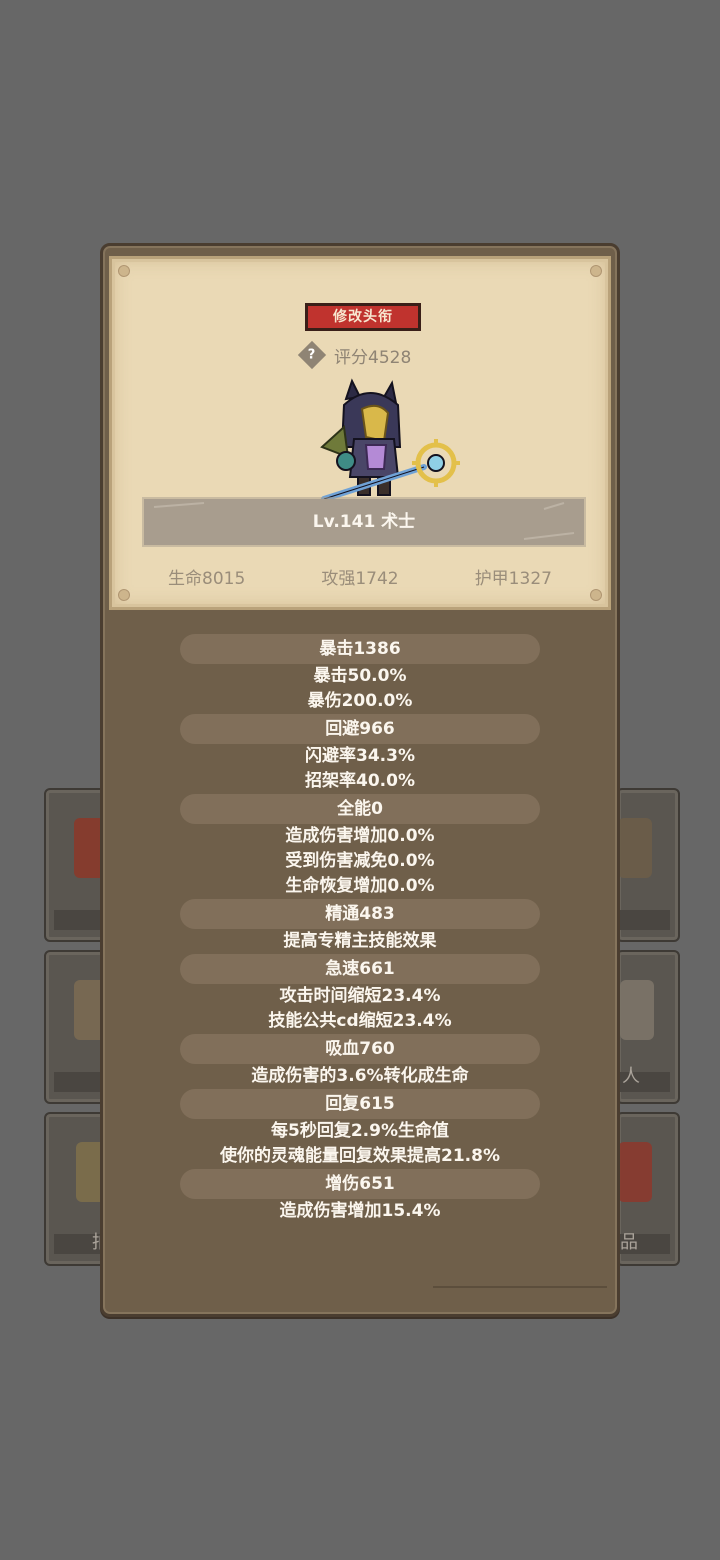 The width and height of the screenshot is (720, 1560). I want to click on help-glyph: ?, so click(312, 355).